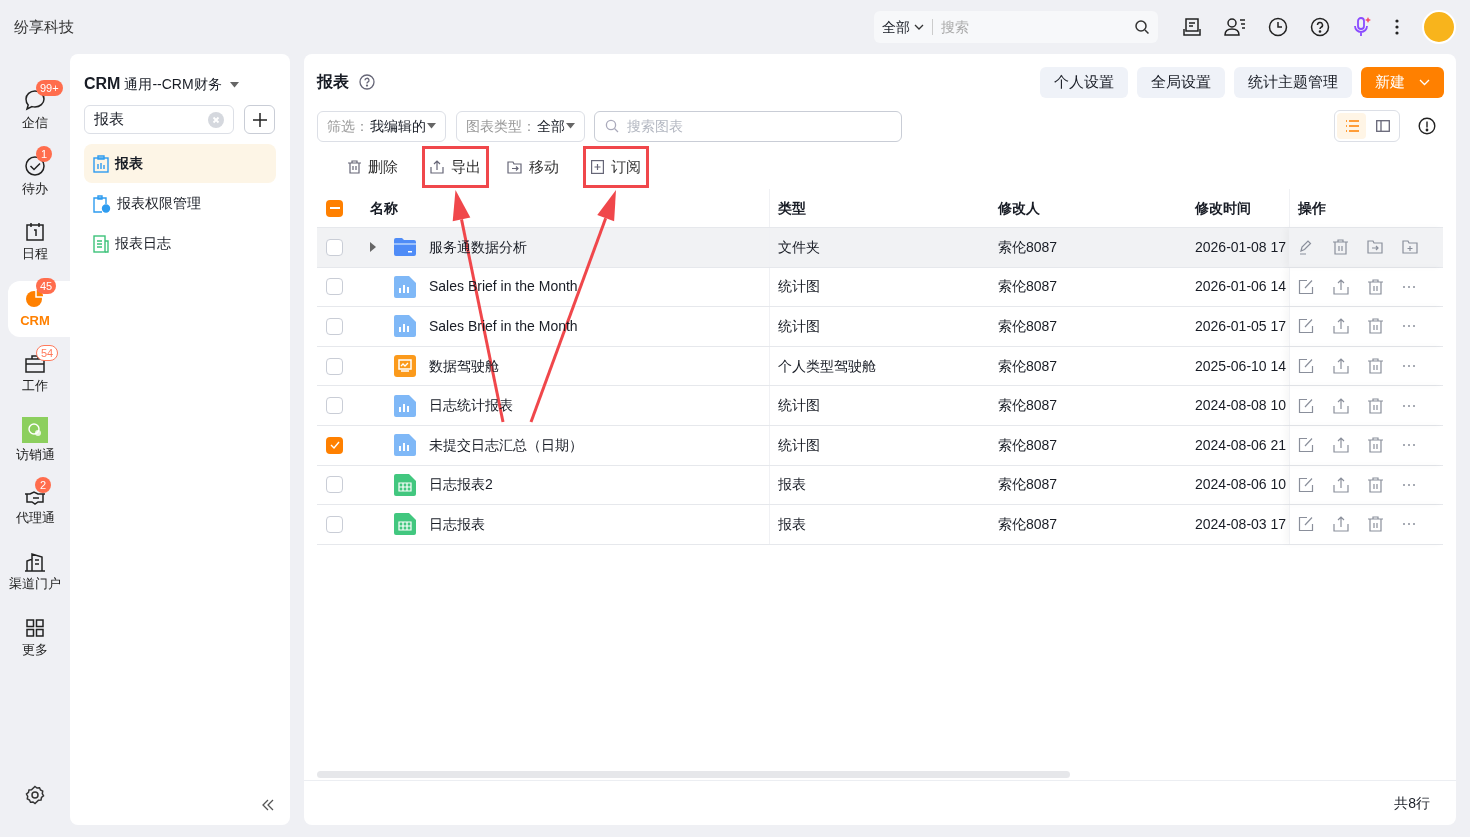 This screenshot has width=1470, height=837. Describe the element at coordinates (792, 208) in the screenshot. I see `column-header: 类型` at that location.